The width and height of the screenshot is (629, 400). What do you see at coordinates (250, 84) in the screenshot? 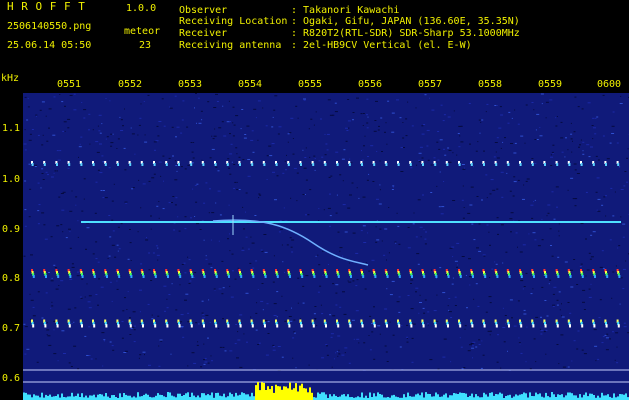
I see `x-tick-label: 0554` at bounding box center [250, 84].